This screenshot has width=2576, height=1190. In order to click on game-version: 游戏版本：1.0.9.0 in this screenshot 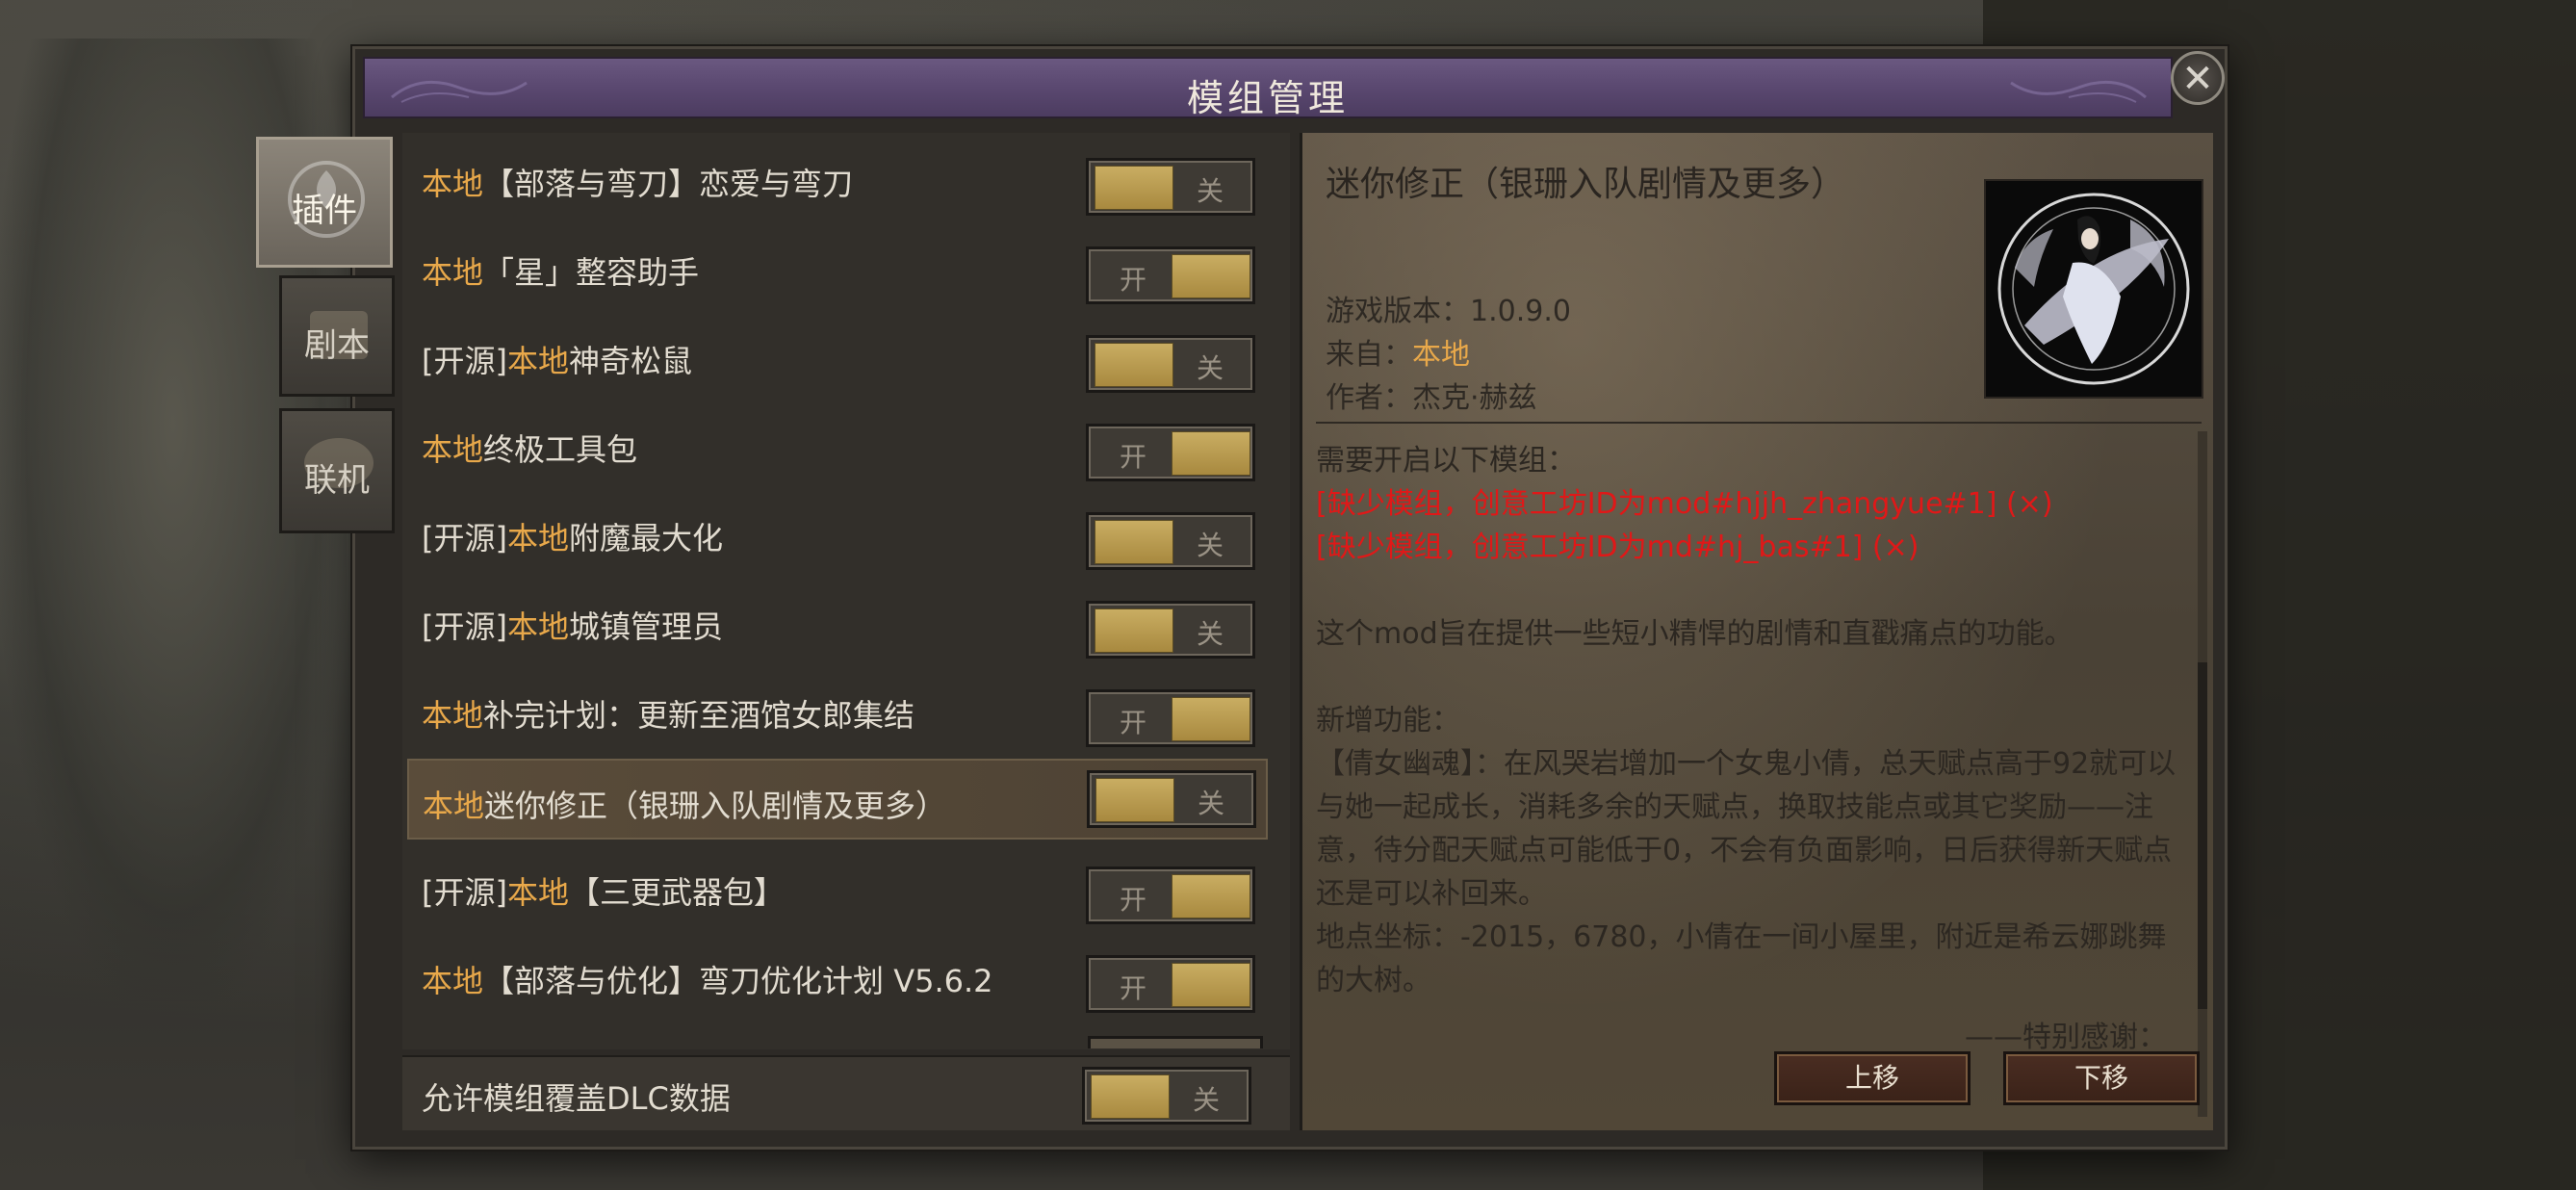, I will do `click(1448, 312)`.